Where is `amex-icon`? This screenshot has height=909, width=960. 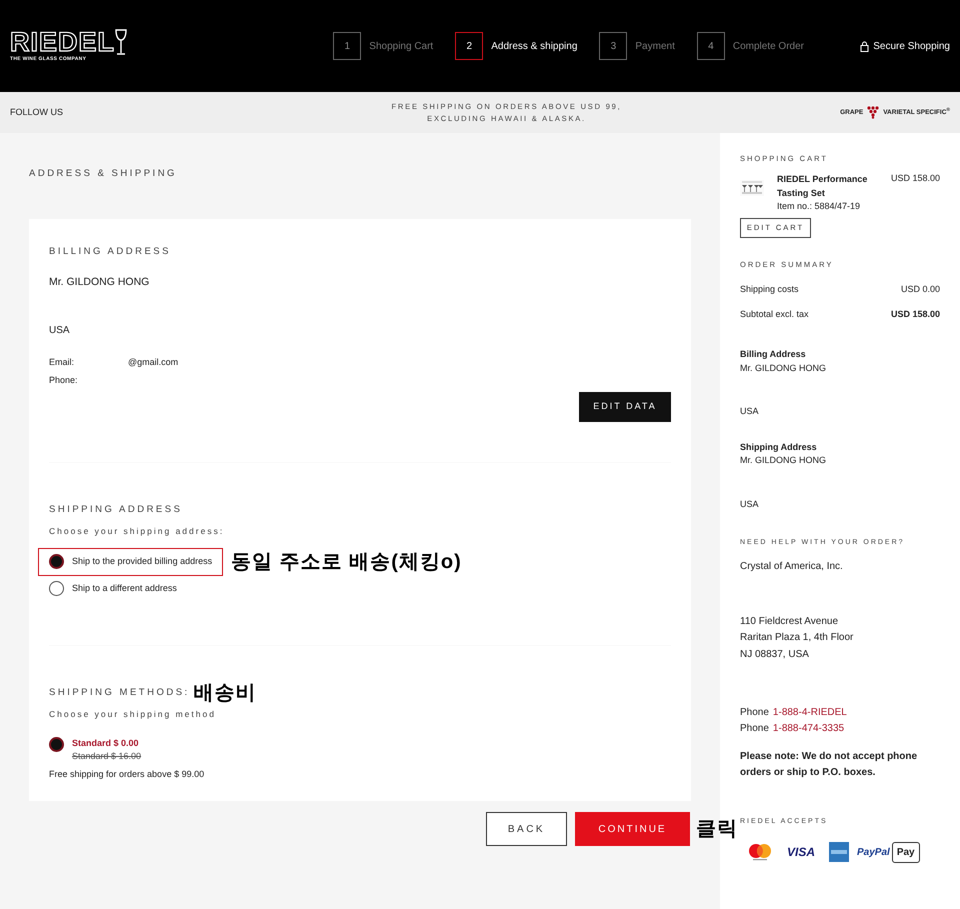
amex-icon is located at coordinates (839, 852).